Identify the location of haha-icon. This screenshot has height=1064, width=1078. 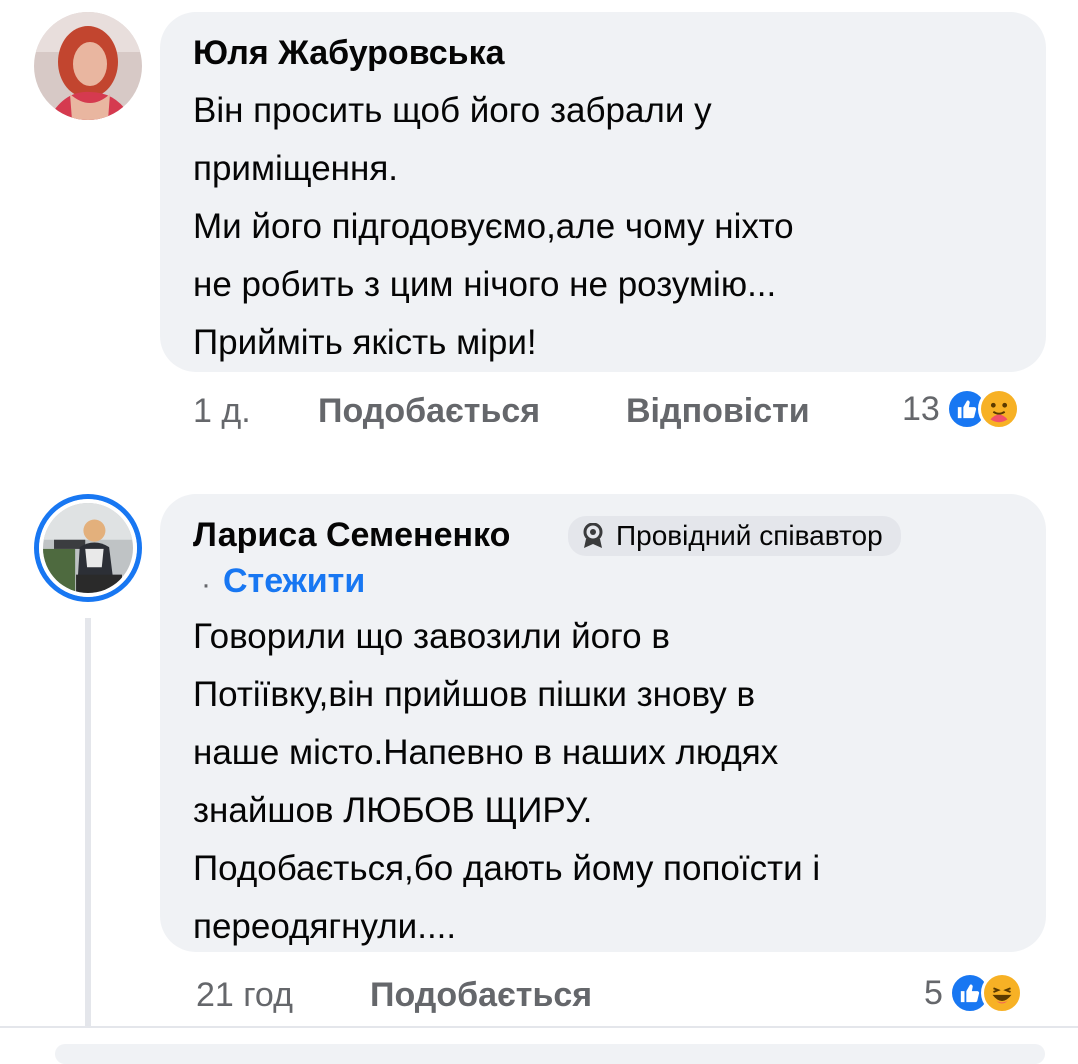
(1001, 993).